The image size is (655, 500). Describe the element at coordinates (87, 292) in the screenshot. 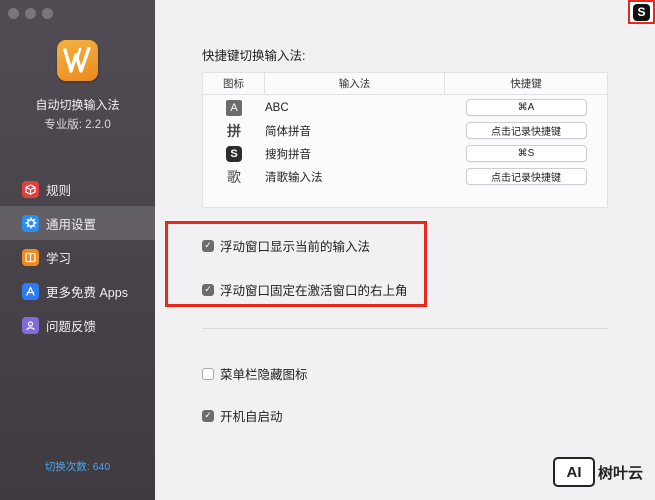

I see `sidebar-item-label: 更多免费 Apps` at that location.